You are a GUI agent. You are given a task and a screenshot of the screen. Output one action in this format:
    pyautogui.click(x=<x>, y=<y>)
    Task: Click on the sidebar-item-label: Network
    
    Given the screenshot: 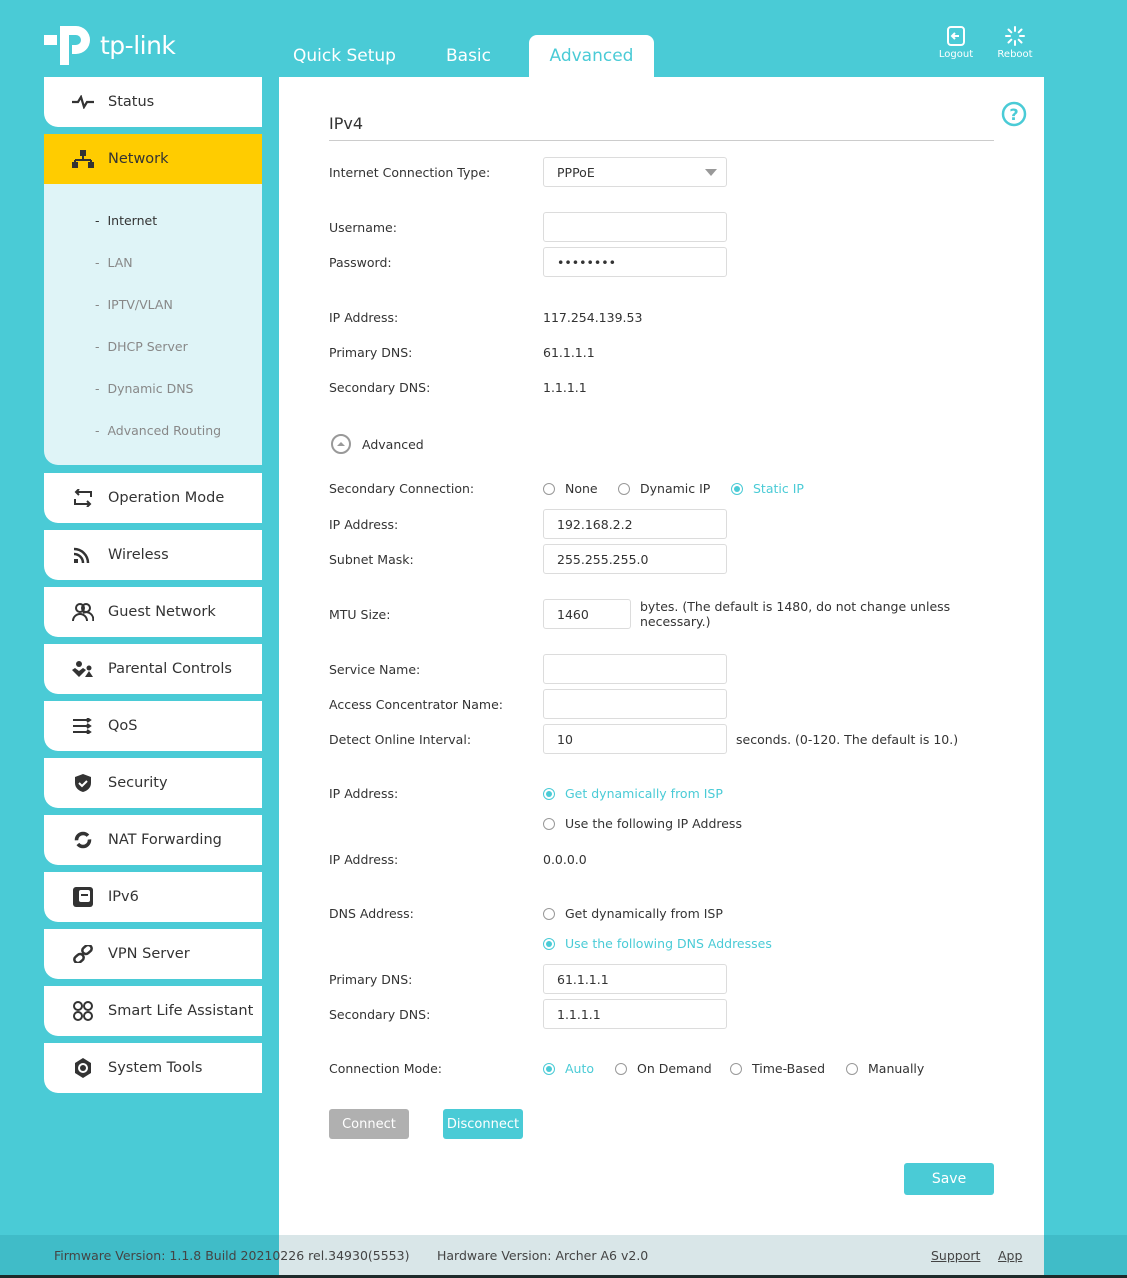 What is the action you would take?
    pyautogui.click(x=138, y=159)
    